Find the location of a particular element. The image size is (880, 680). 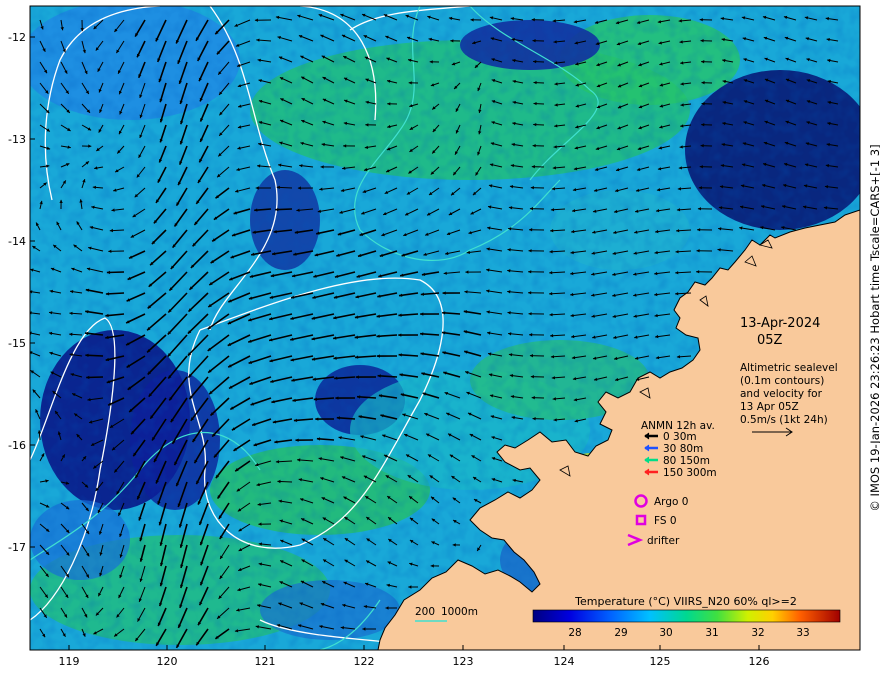

lat-tick: -16 is located at coordinates (17, 445).